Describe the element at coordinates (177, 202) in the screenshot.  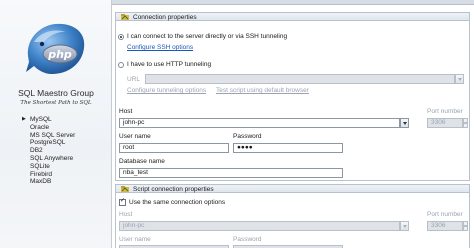
I see `same-options-label: Use the same connection options` at that location.